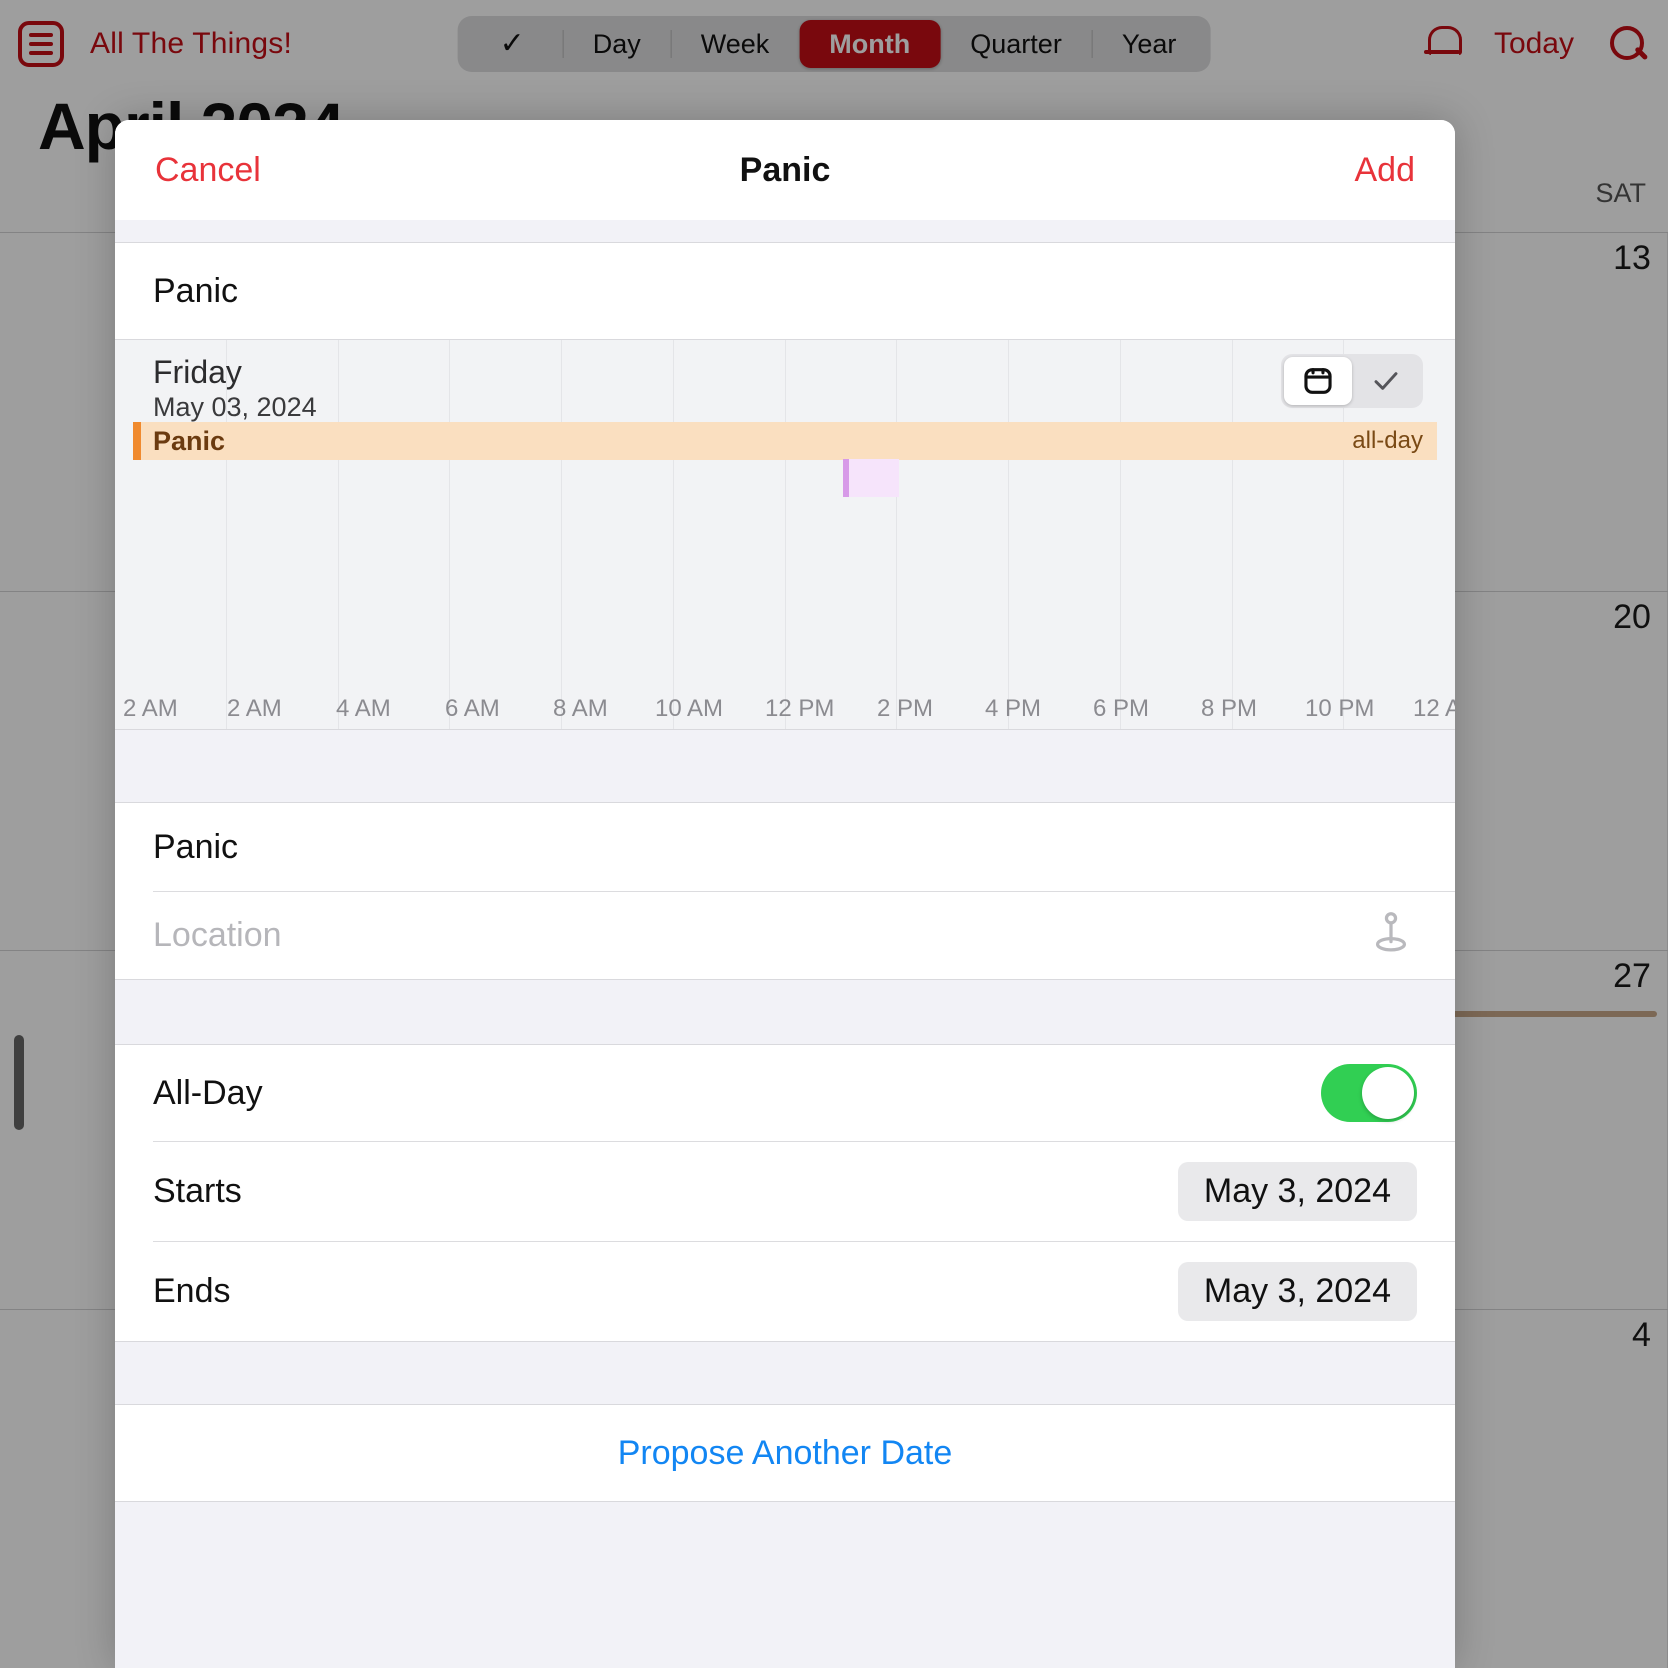  What do you see at coordinates (1318, 381) in the screenshot?
I see `calendar-box-icon` at bounding box center [1318, 381].